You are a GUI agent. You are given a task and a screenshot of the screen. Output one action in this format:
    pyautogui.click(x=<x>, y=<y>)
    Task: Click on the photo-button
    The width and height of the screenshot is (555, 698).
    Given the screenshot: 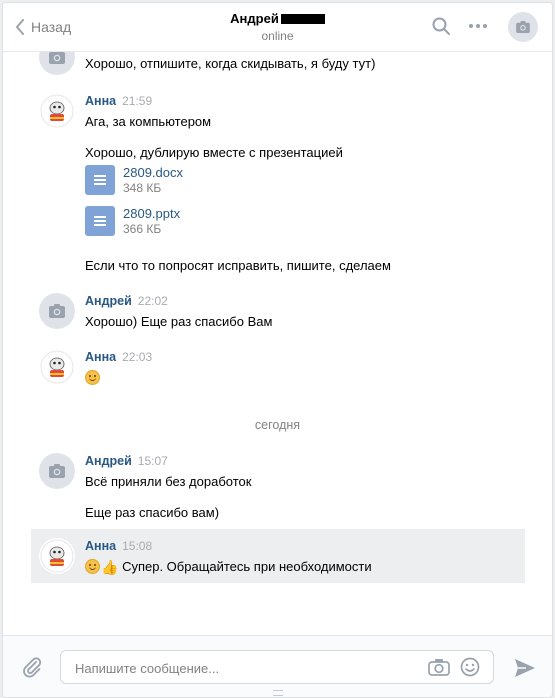 What is the action you would take?
    pyautogui.click(x=439, y=669)
    